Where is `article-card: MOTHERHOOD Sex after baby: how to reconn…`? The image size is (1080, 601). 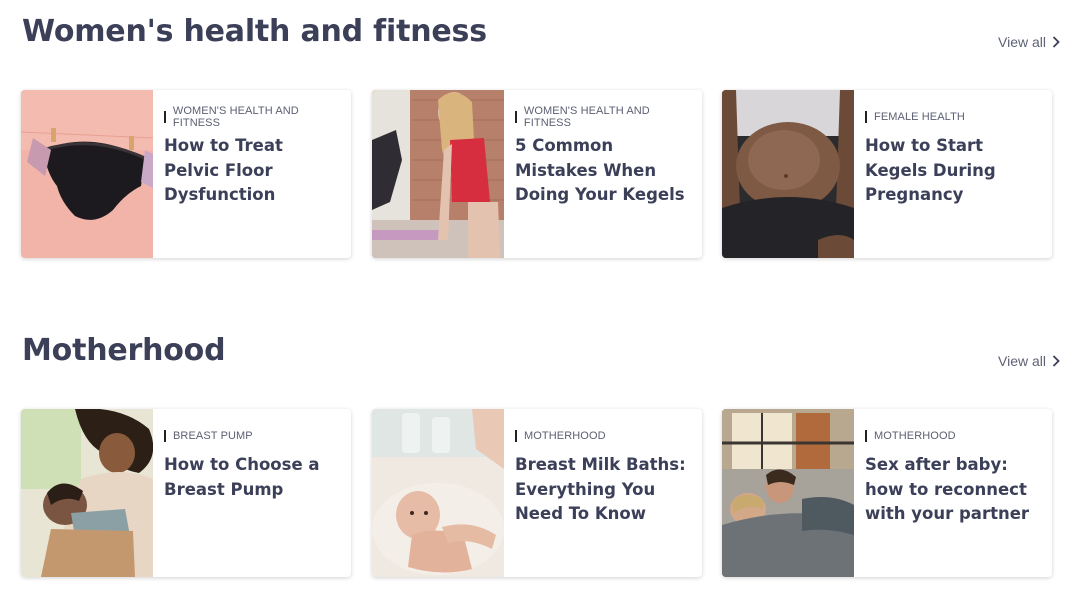 article-card: MOTHERHOOD Sex after baby: how to reconn… is located at coordinates (887, 493).